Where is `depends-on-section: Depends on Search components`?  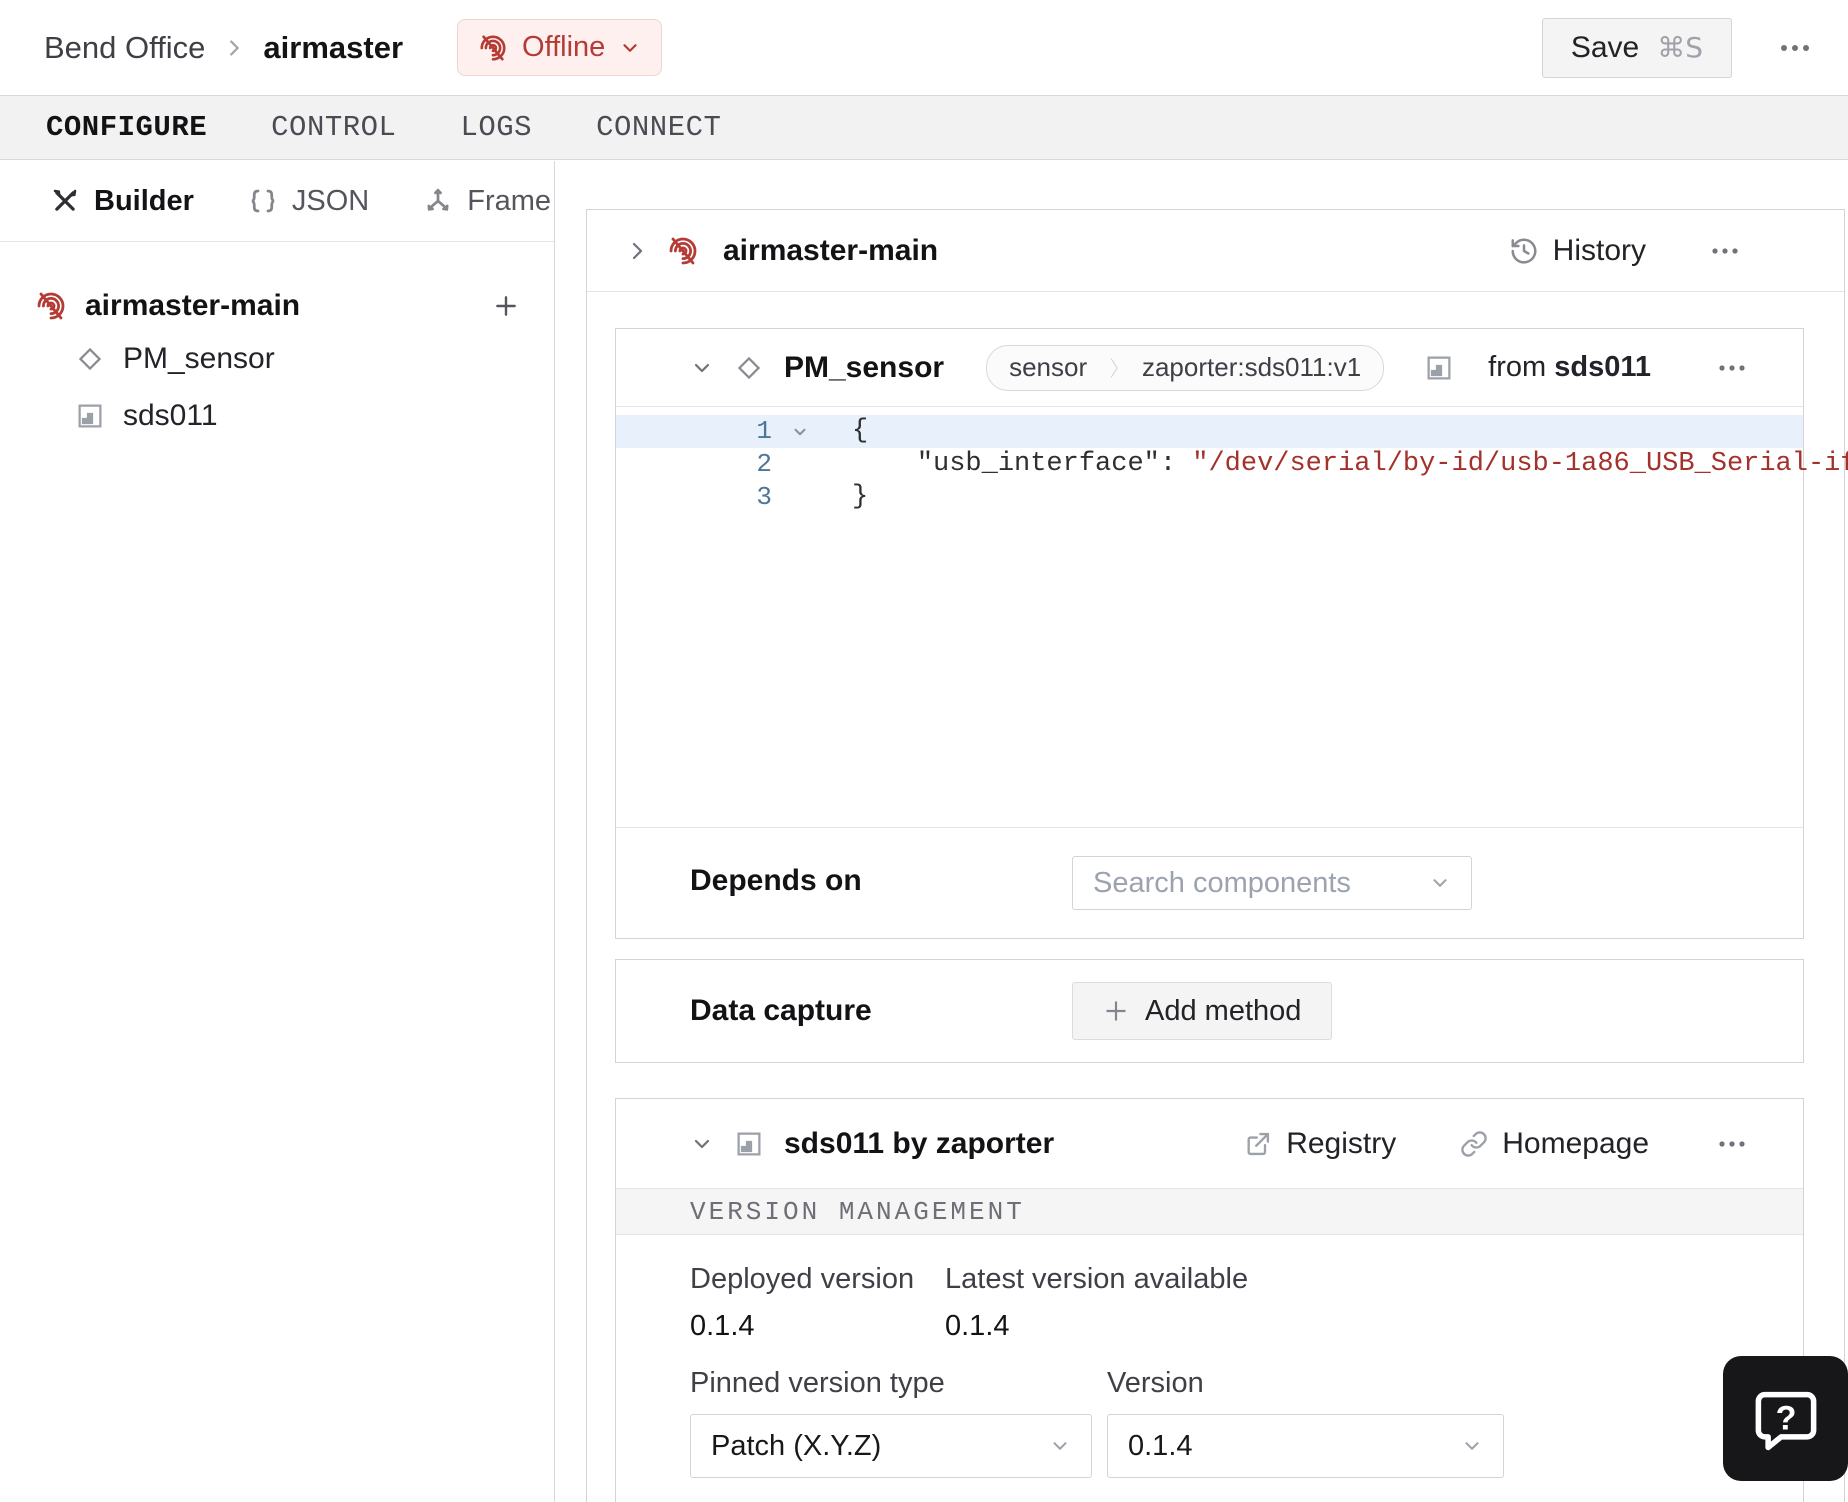 depends-on-section: Depends on Search components is located at coordinates (1209, 882).